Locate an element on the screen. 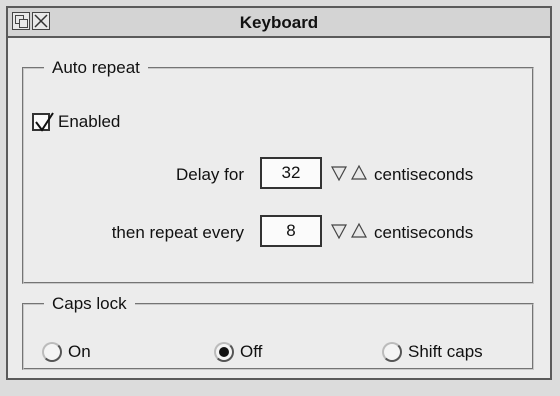 This screenshot has width=560, height=396. enabled-checkbox is located at coordinates (43, 122).